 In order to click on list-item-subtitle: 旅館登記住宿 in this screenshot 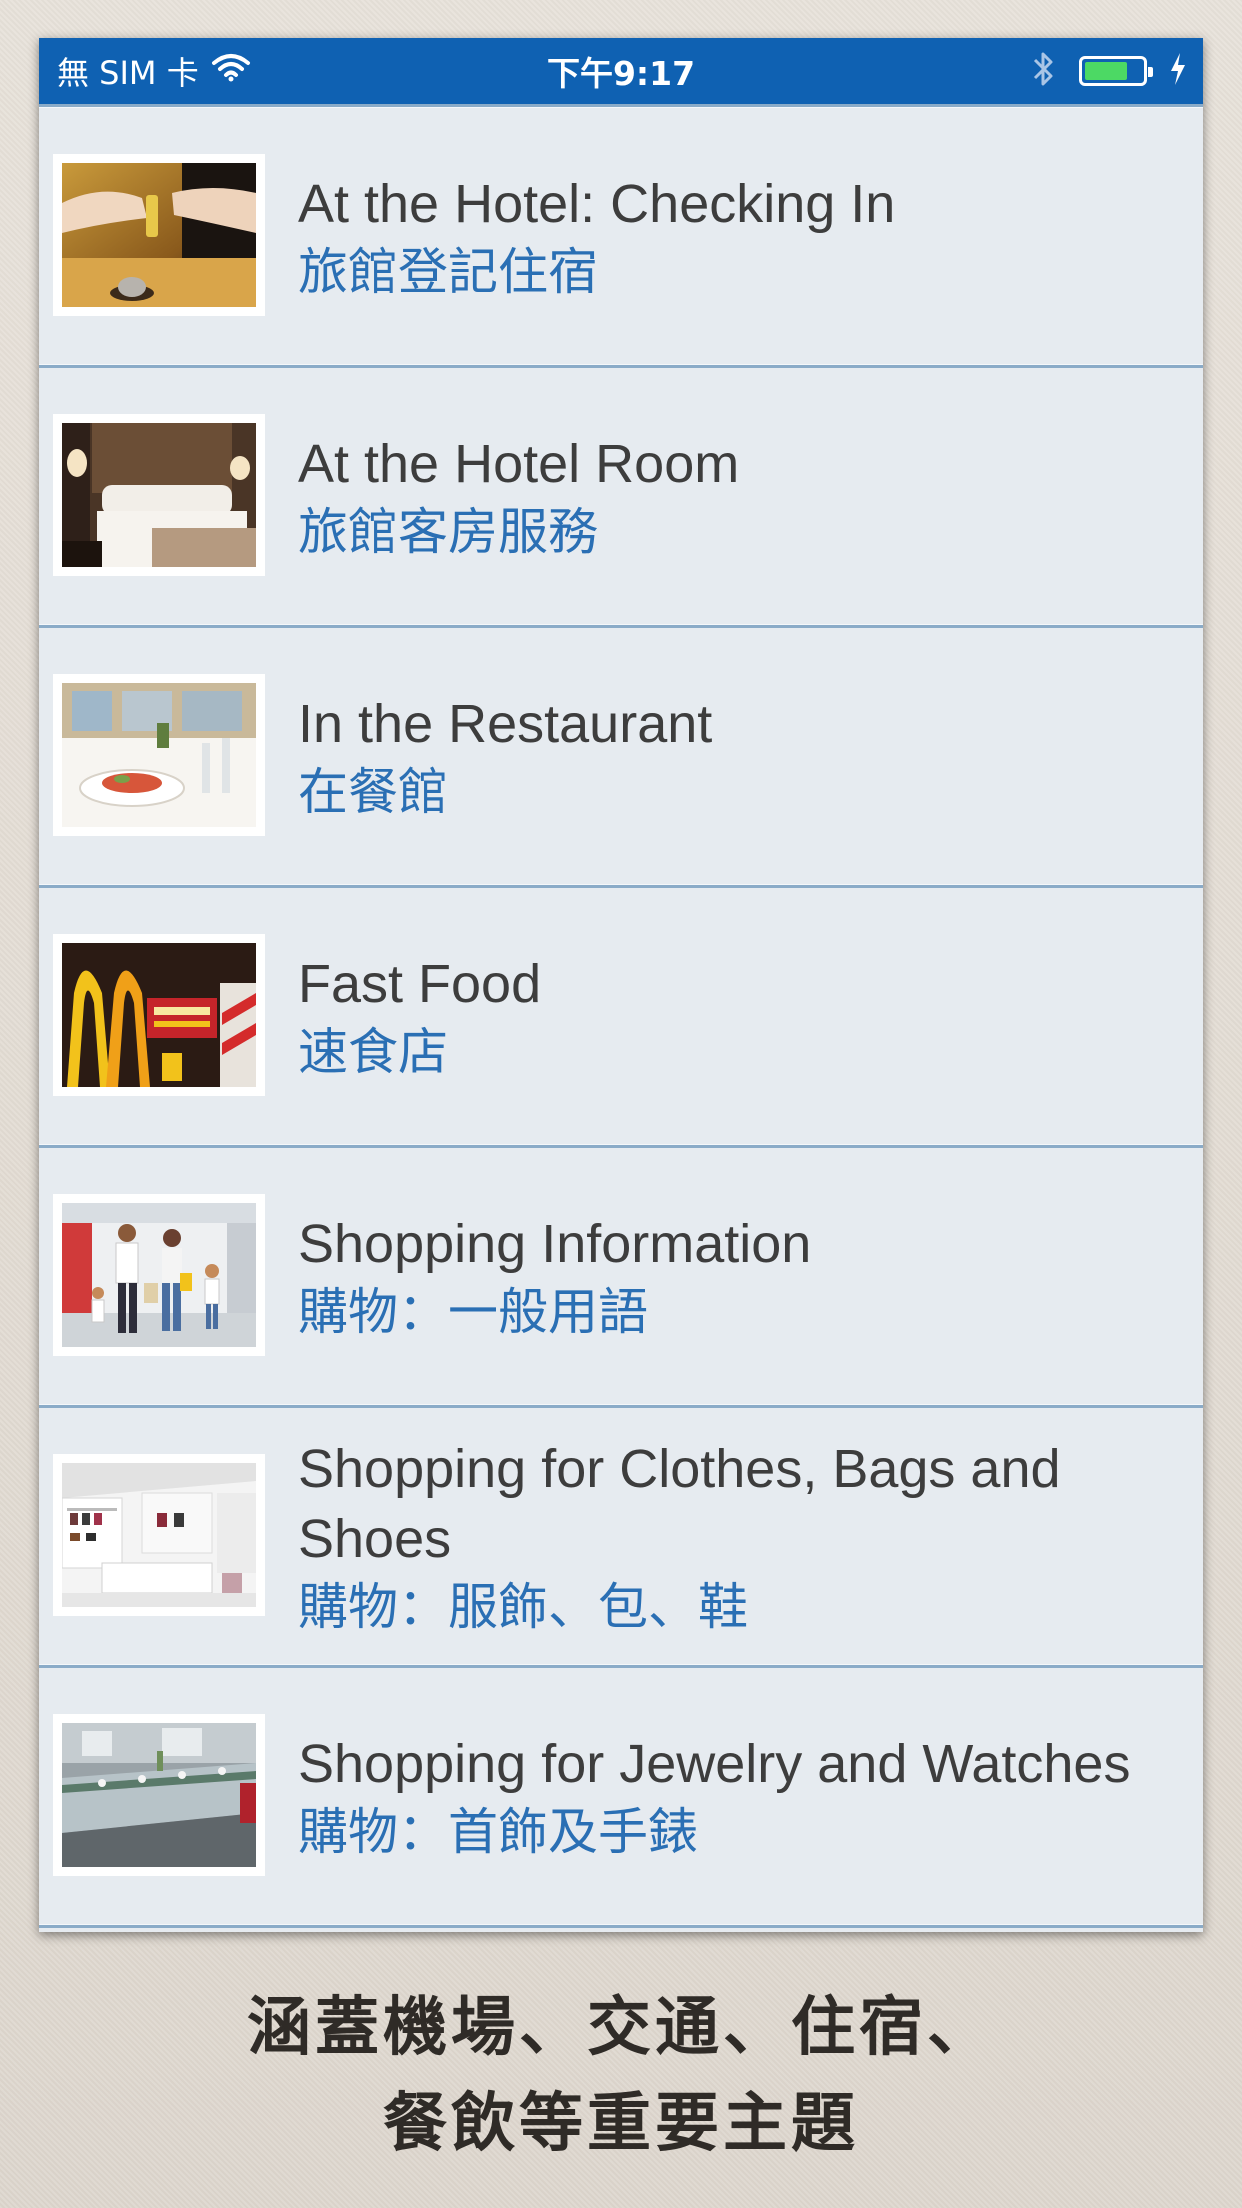, I will do `click(448, 271)`.